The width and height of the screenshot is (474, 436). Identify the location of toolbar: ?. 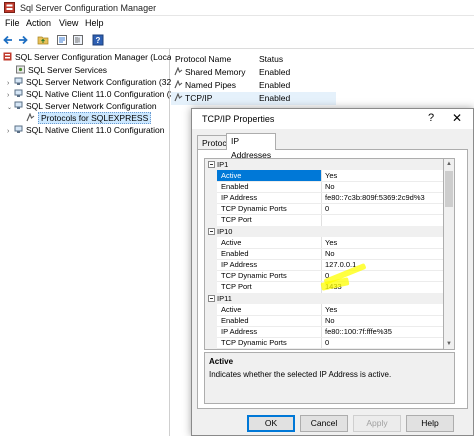
(237, 40).